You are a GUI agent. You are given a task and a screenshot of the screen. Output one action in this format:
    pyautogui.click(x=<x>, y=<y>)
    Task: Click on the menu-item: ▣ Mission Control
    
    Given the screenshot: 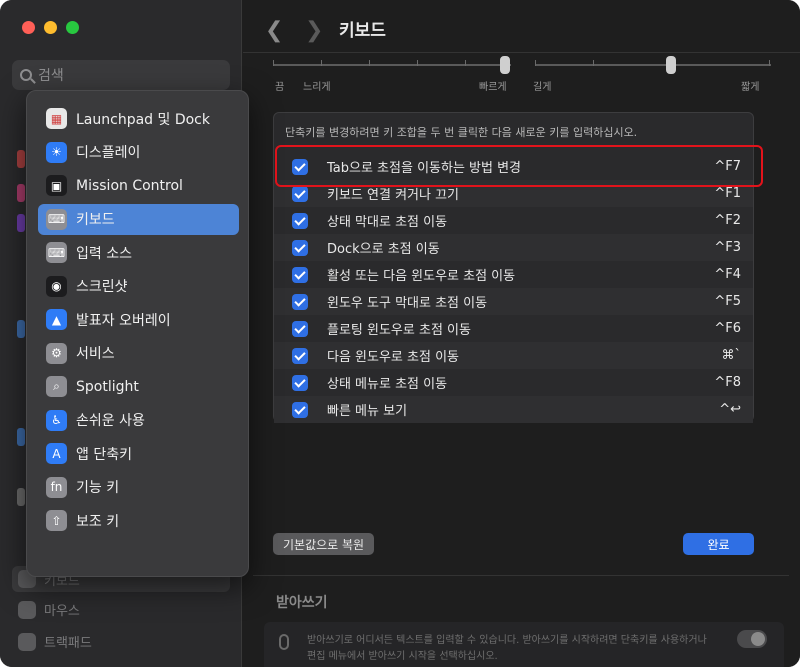 What is the action you would take?
    pyautogui.click(x=138, y=185)
    